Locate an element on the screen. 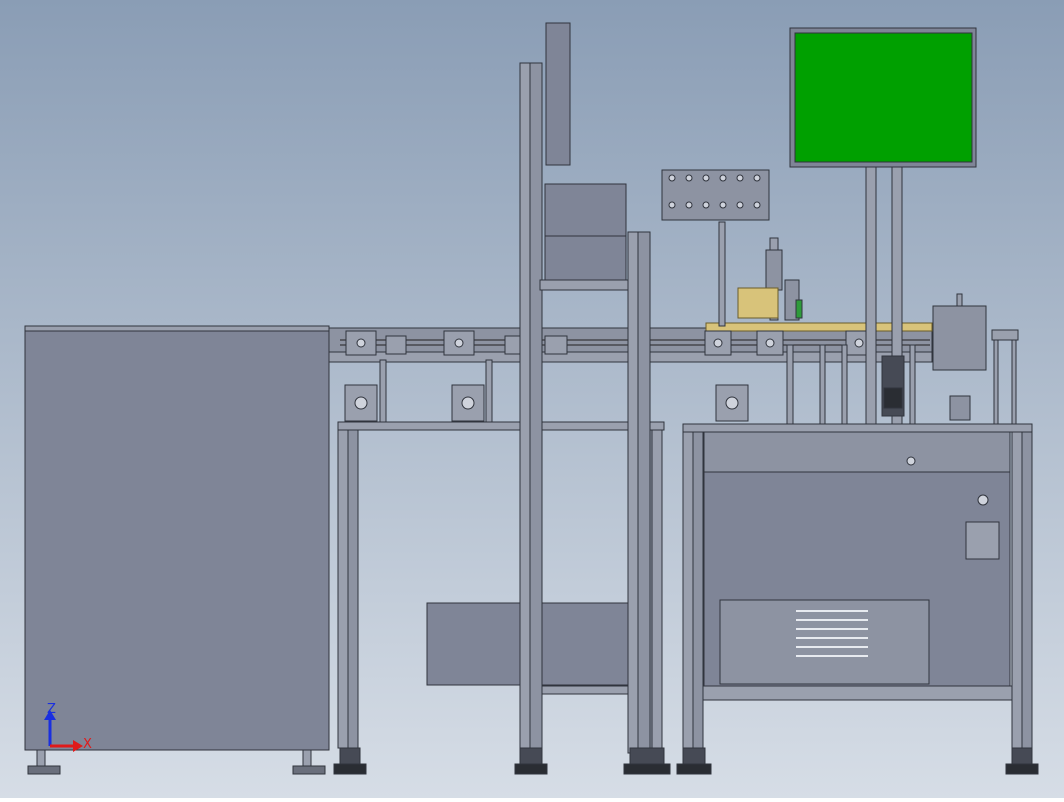 The image size is (1064, 802). vertical-tower-right is located at coordinates (639, 492).